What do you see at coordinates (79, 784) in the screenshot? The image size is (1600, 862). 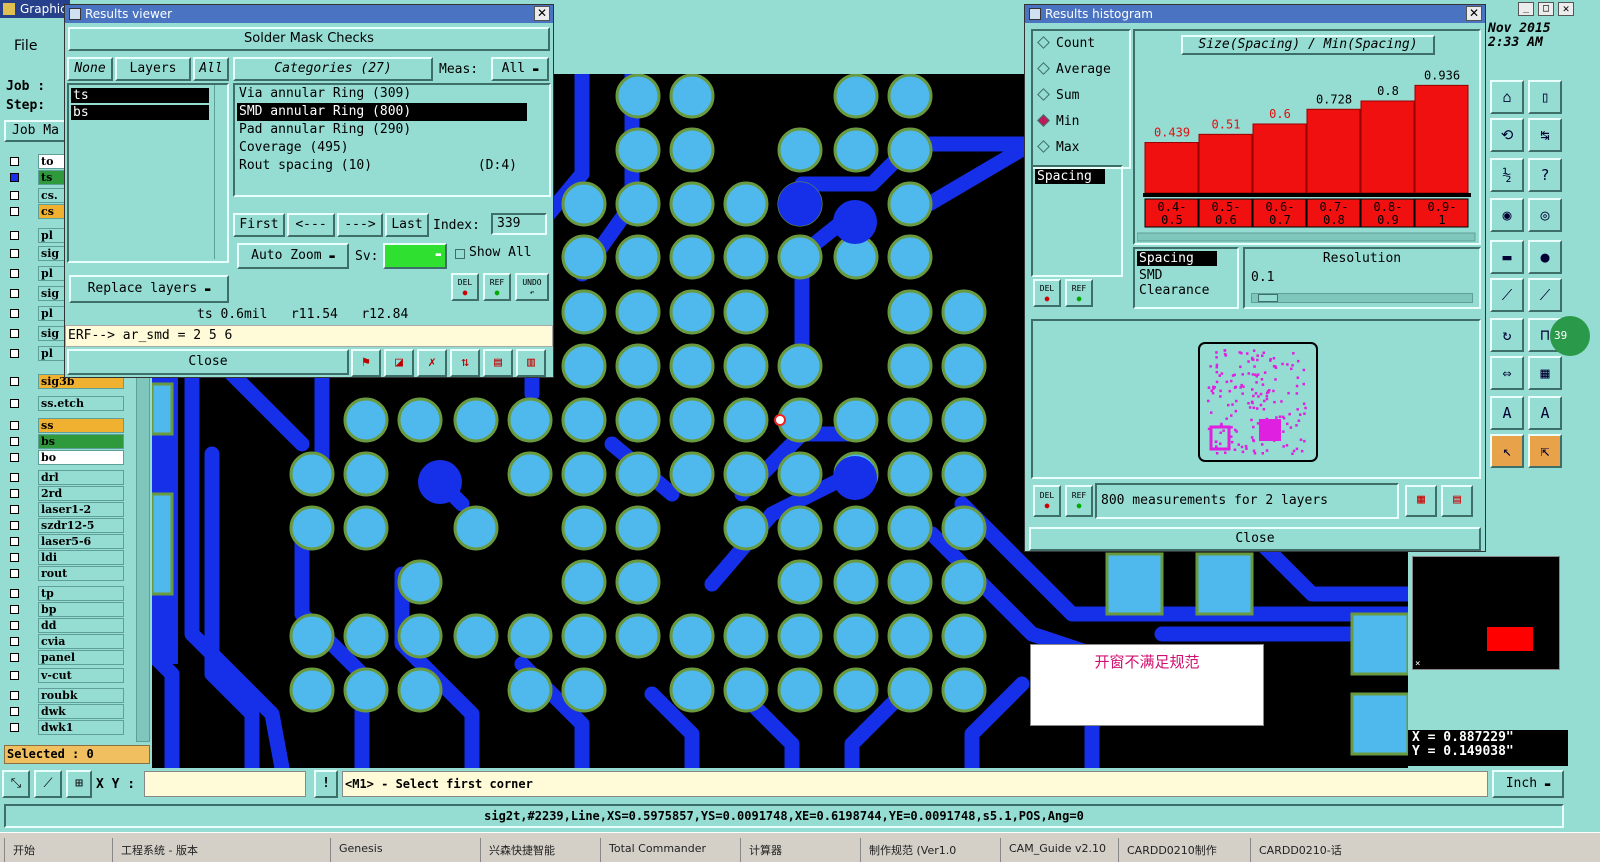 I see `grid-tool-icon: ⊞` at bounding box center [79, 784].